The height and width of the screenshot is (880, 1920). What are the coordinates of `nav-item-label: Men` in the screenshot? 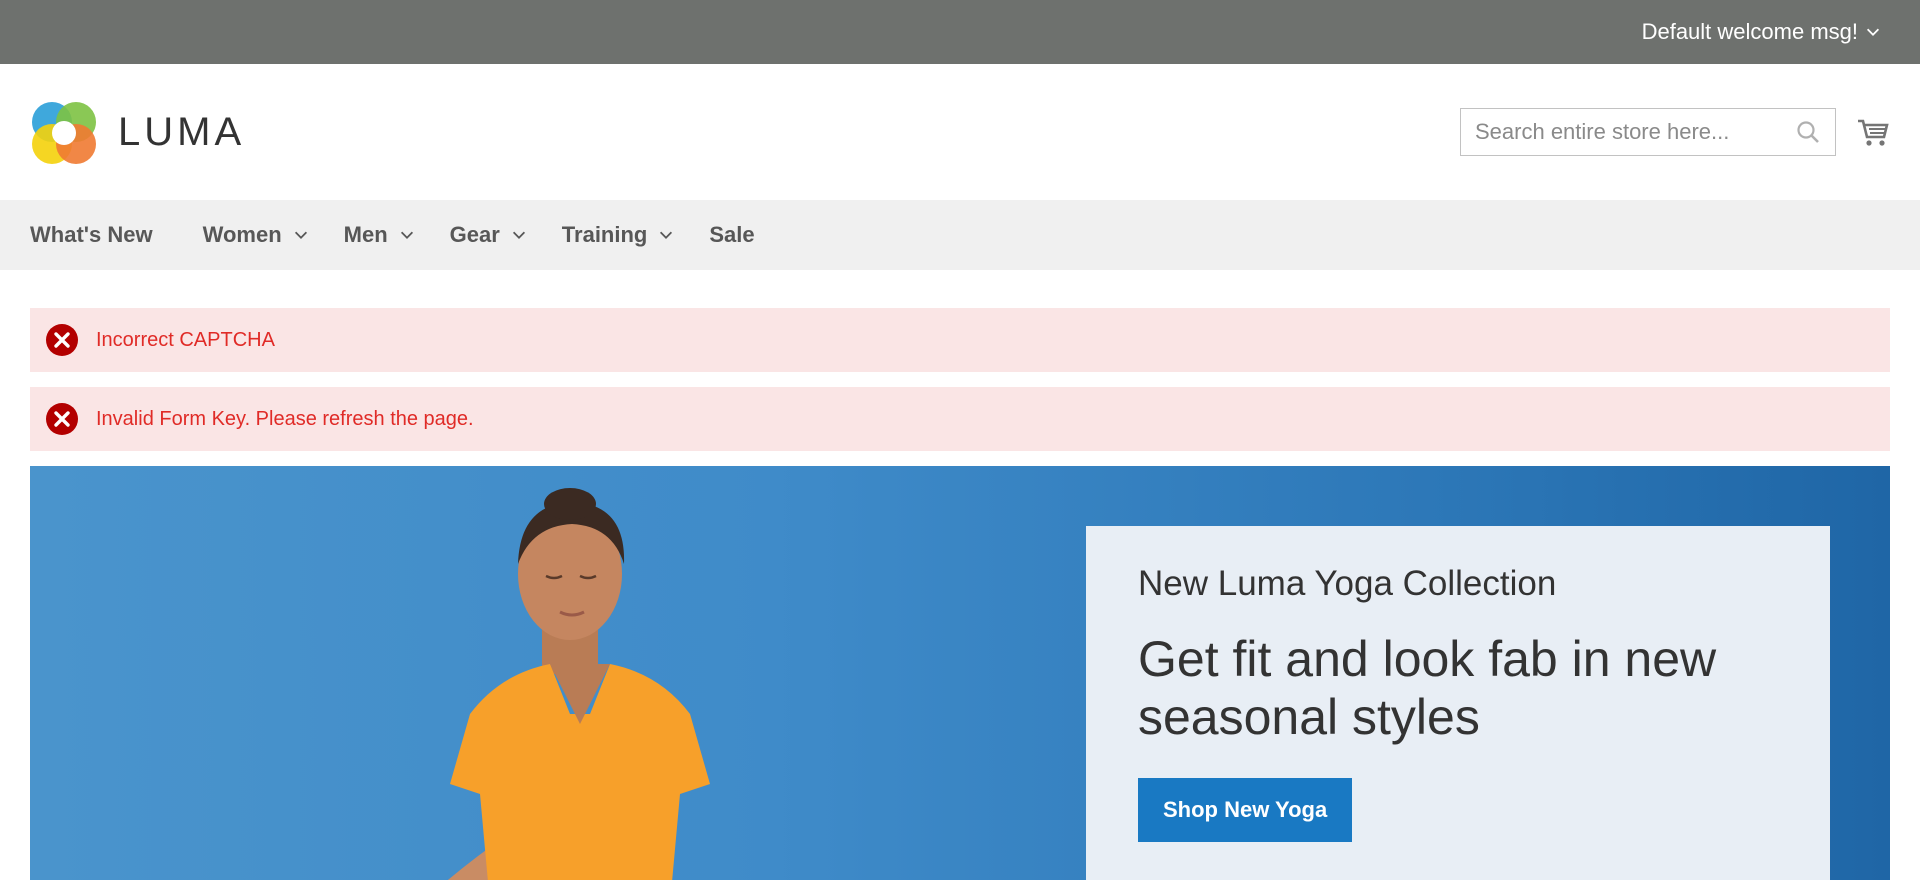 It's located at (365, 234).